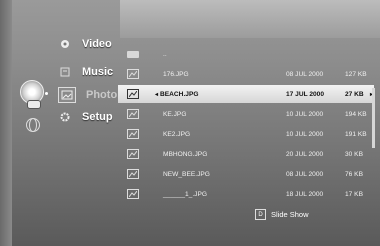  I want to click on file-size: 27 KB, so click(354, 94).